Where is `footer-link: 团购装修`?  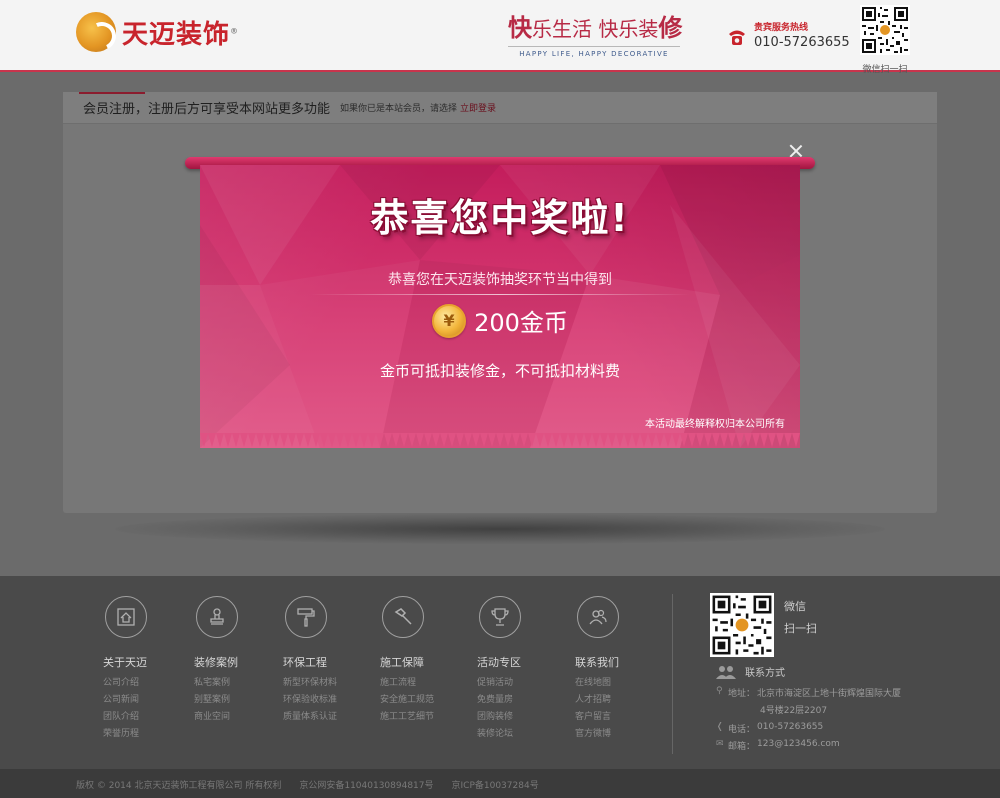 footer-link: 团购装修 is located at coordinates (517, 717).